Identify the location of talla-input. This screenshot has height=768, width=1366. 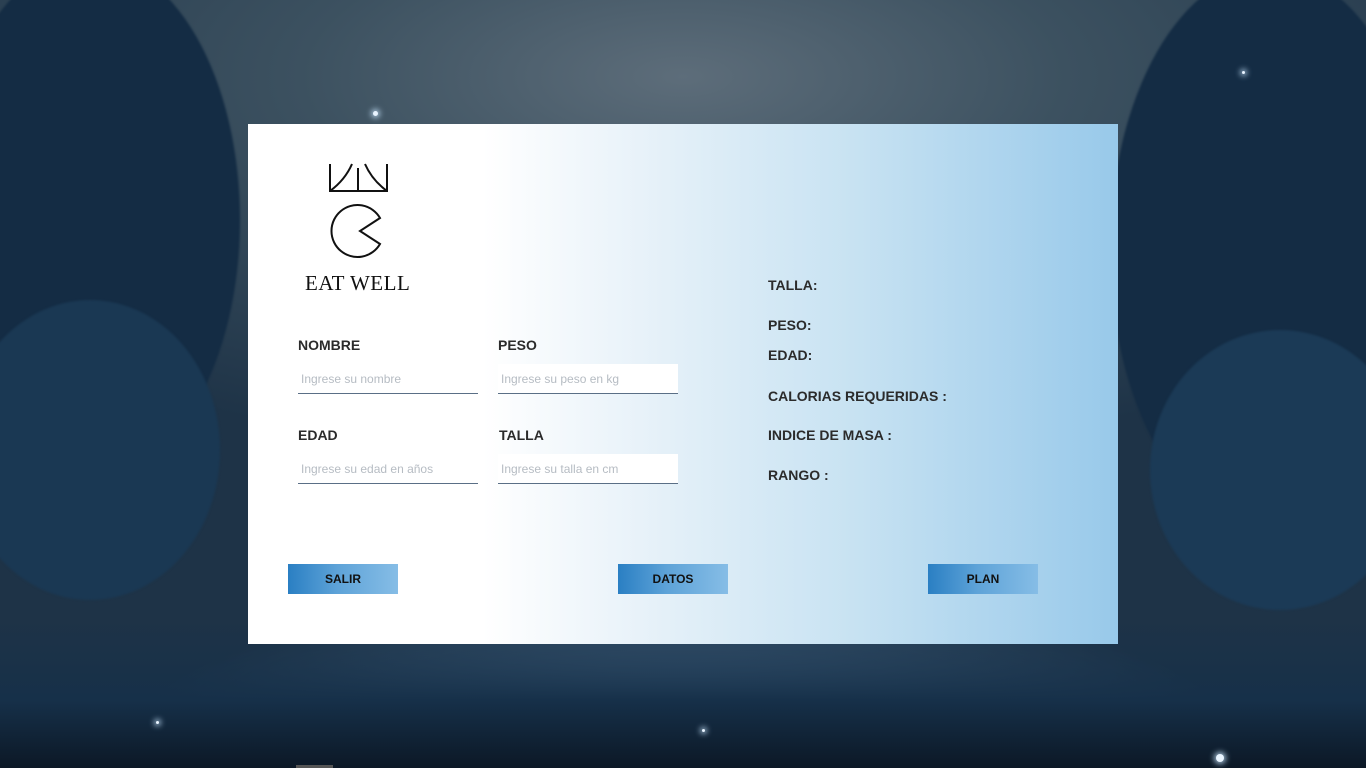
(588, 469).